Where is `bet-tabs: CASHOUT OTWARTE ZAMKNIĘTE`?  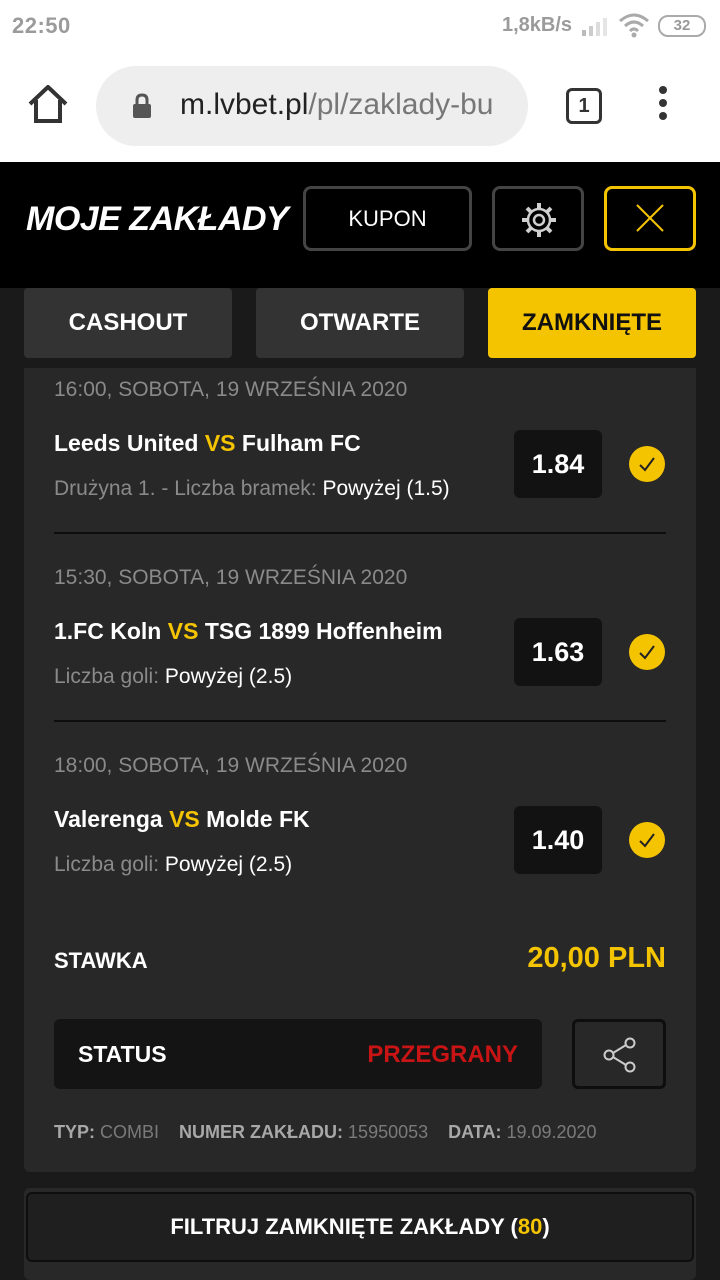
bet-tabs: CASHOUT OTWARTE ZAMKNIĘTE is located at coordinates (360, 328).